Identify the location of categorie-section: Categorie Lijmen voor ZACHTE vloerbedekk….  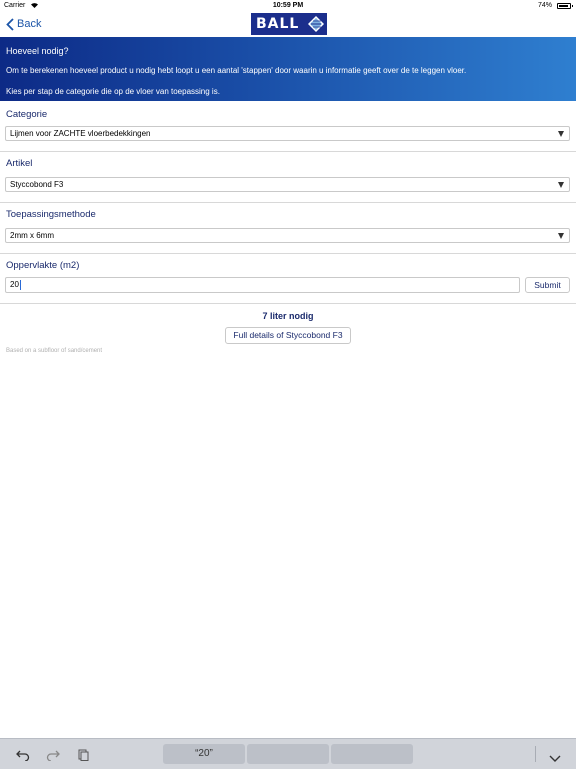
(288, 126).